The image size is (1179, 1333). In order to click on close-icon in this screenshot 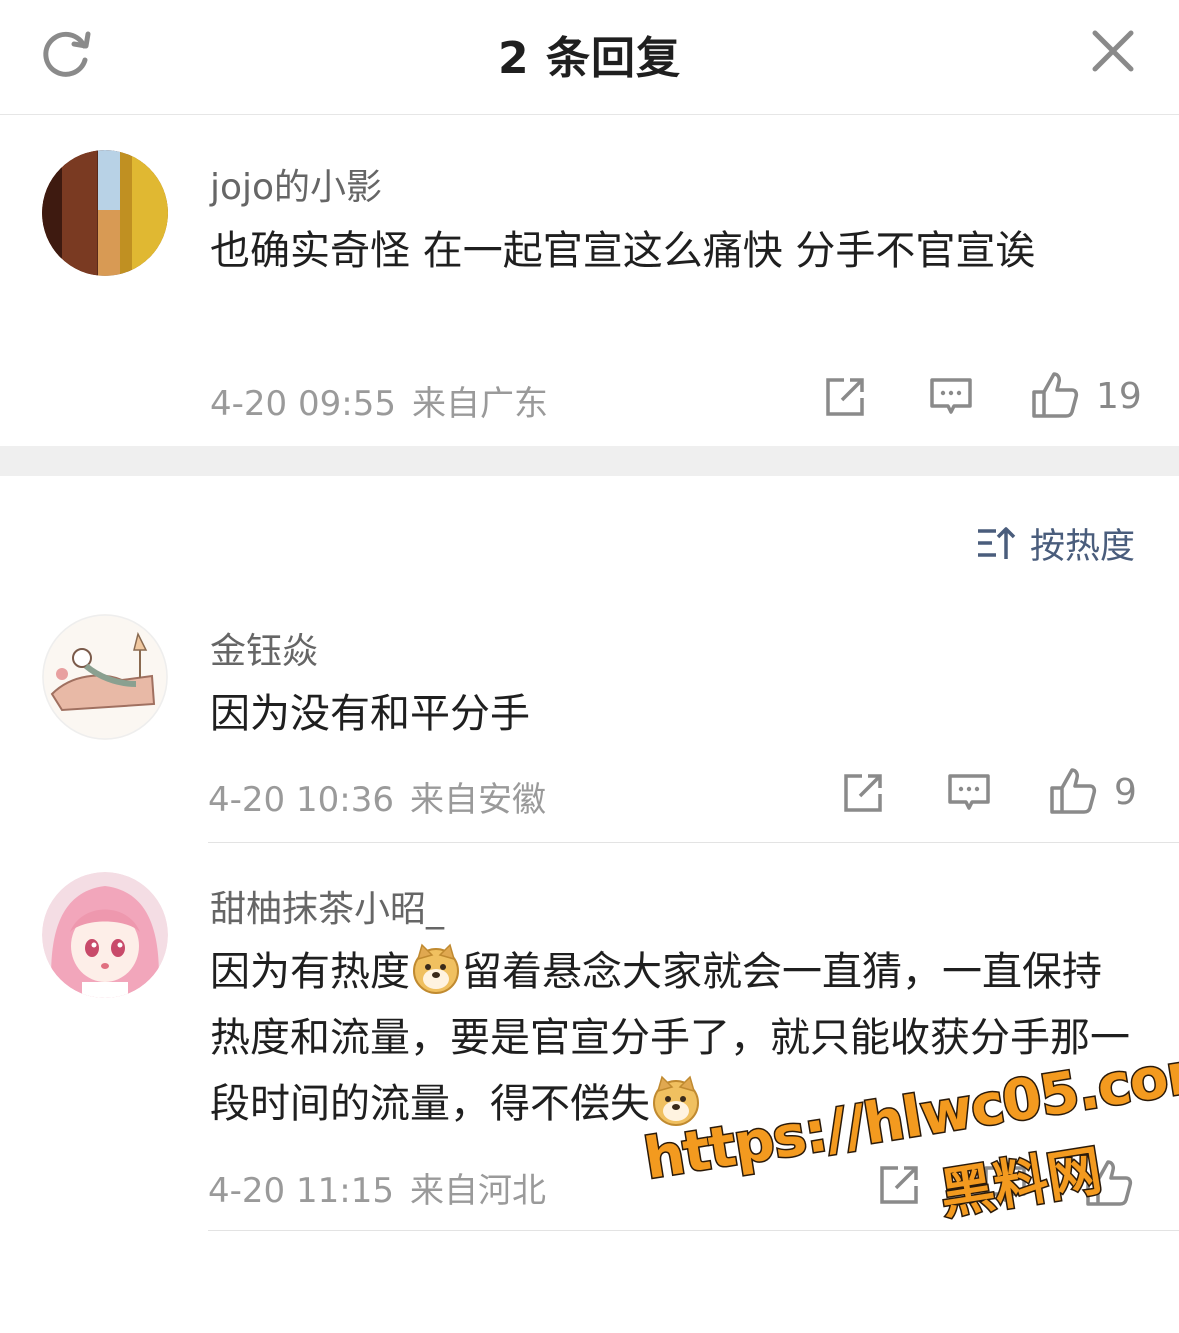, I will do `click(1113, 51)`.